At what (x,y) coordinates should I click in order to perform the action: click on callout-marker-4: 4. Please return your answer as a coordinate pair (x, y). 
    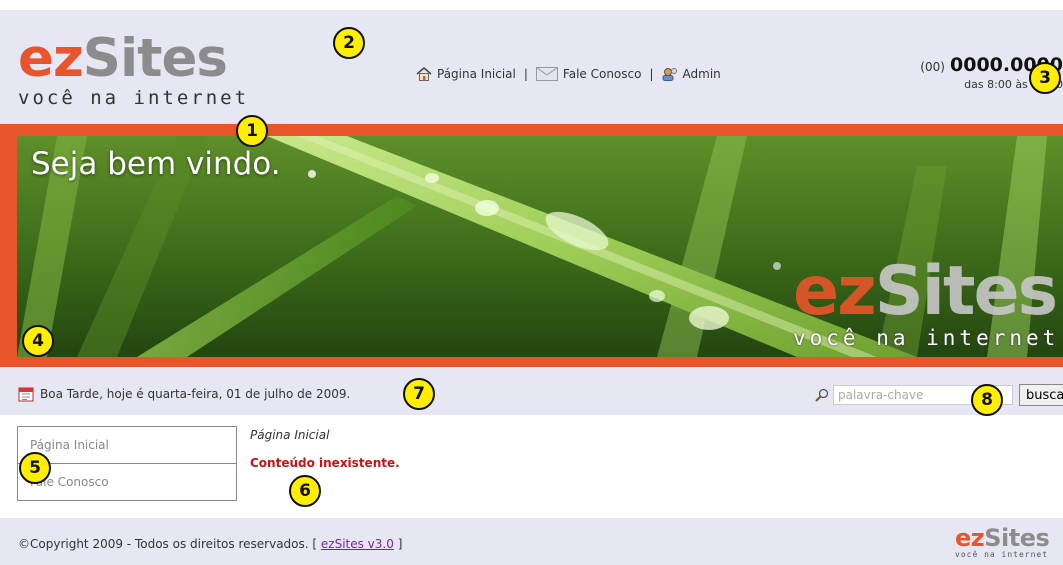
    Looking at the image, I should click on (38, 341).